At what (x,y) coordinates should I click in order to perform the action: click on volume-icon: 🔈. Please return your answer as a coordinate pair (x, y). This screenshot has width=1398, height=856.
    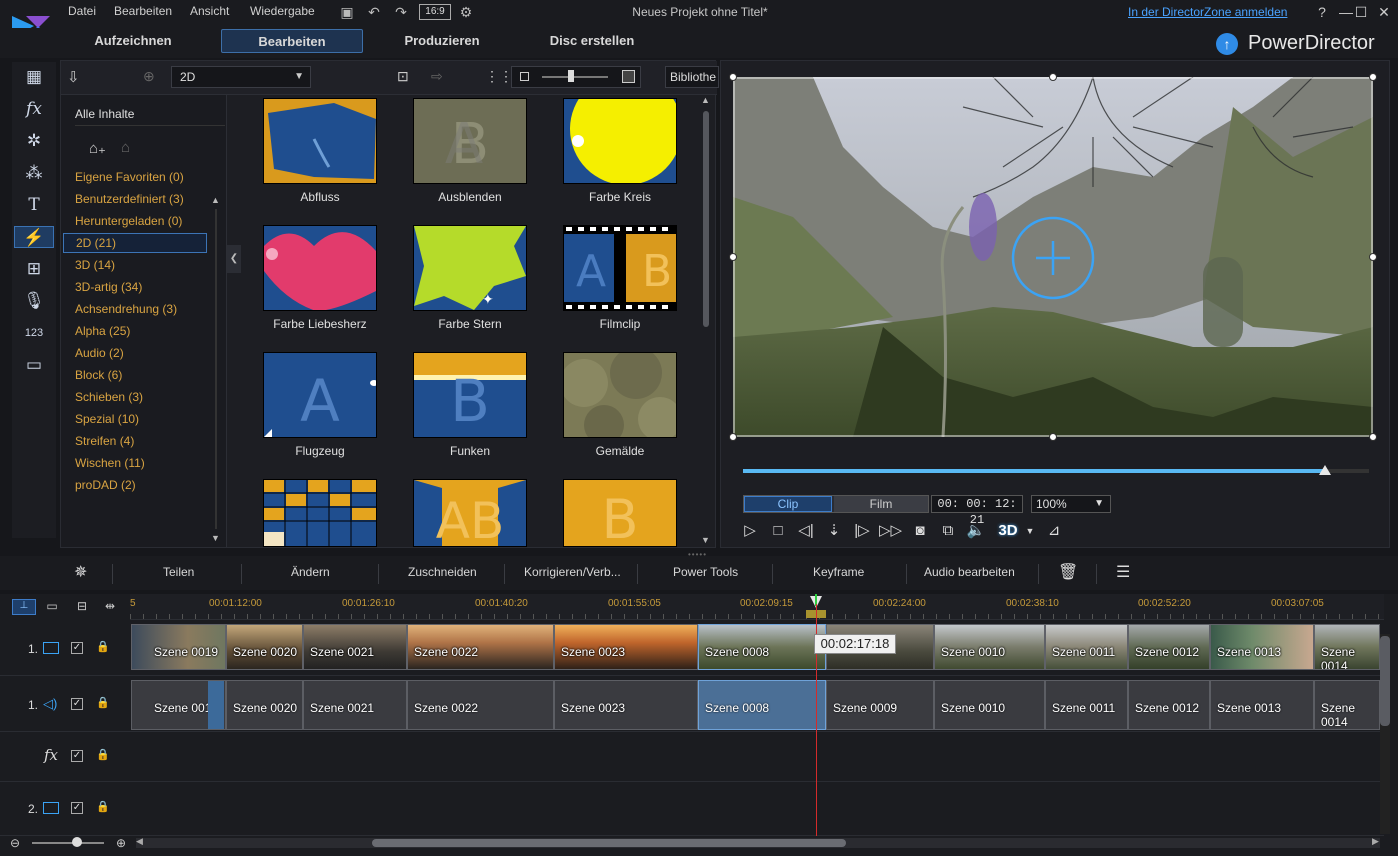
    Looking at the image, I should click on (976, 531).